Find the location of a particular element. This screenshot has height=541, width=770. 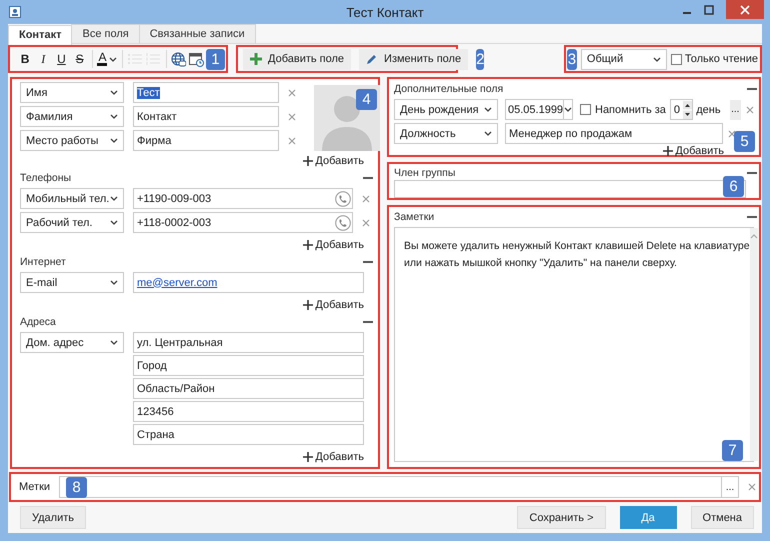

type-dropdown: Дом. адрес is located at coordinates (72, 342).